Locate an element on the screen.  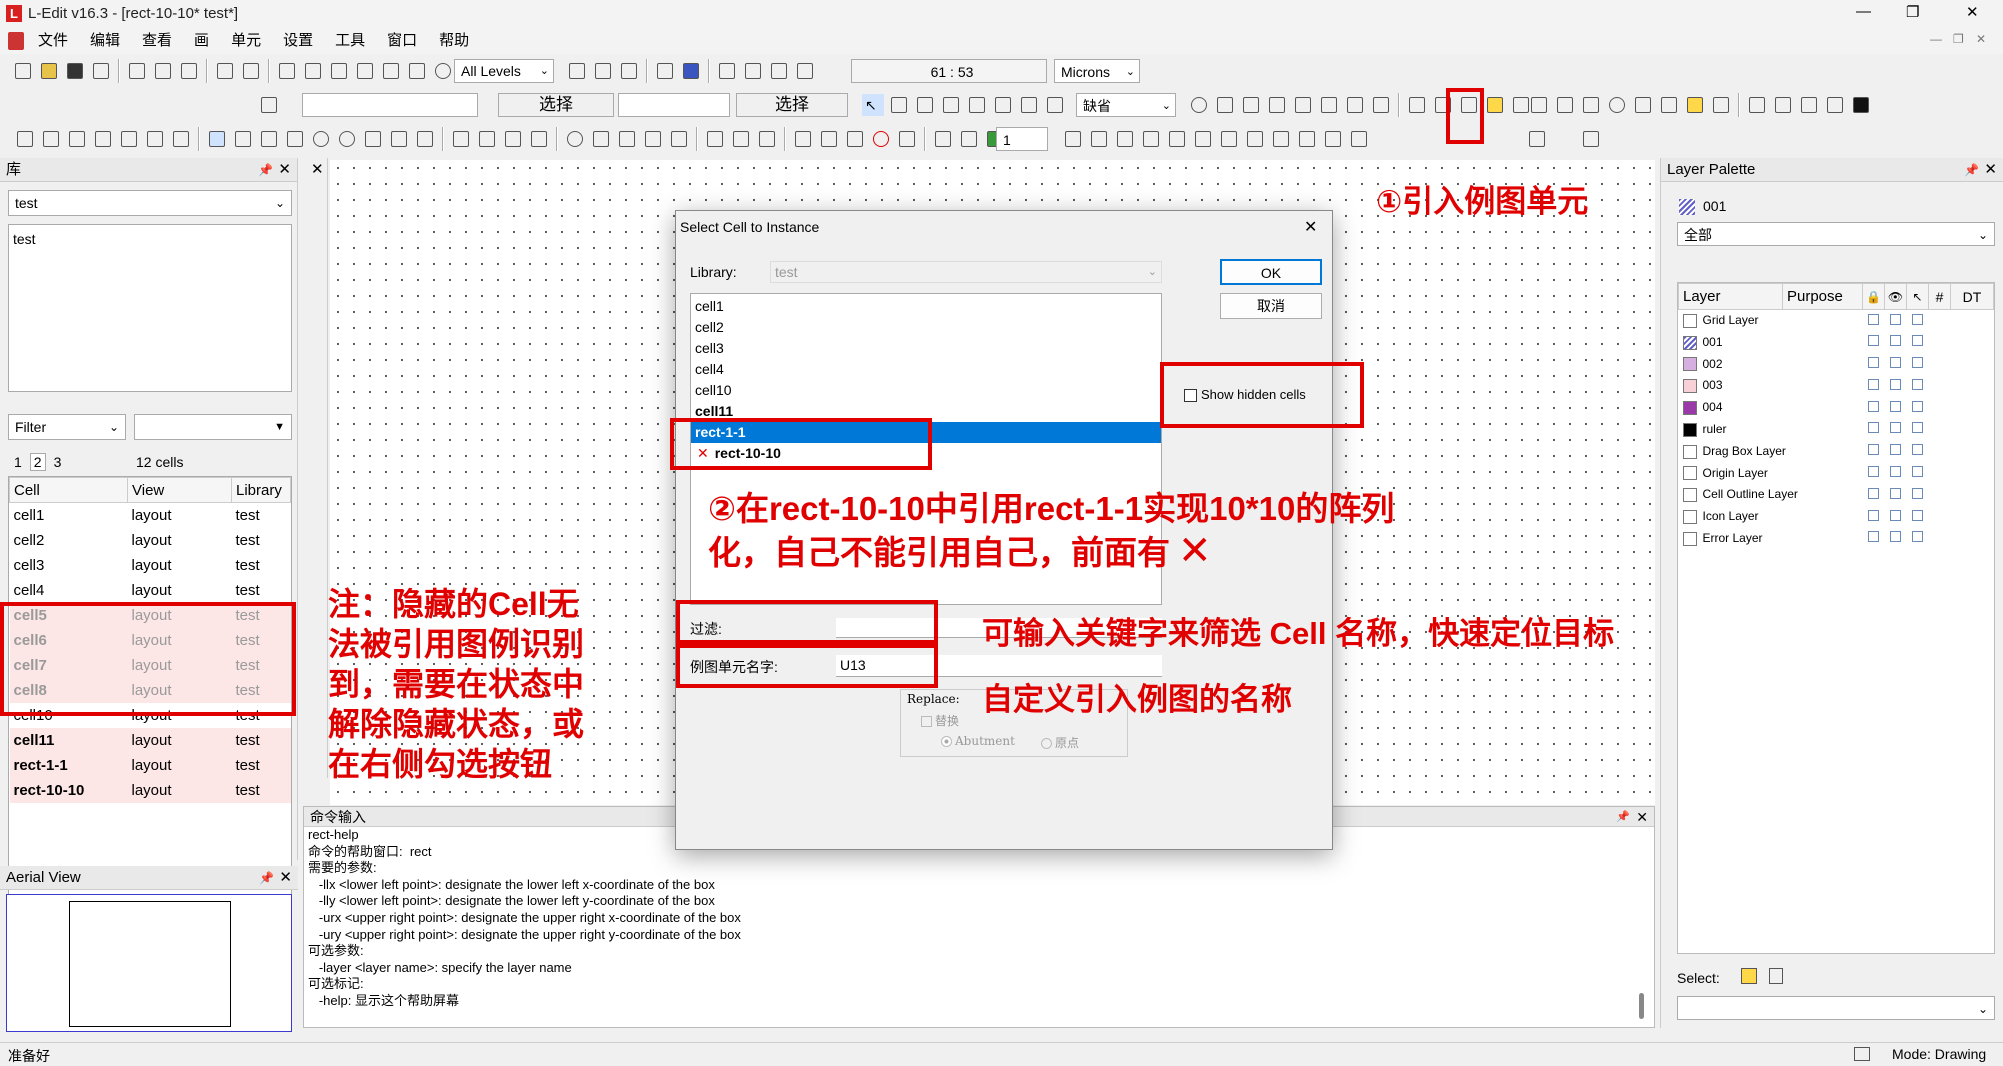
m7-icon is located at coordinates (1229, 139).